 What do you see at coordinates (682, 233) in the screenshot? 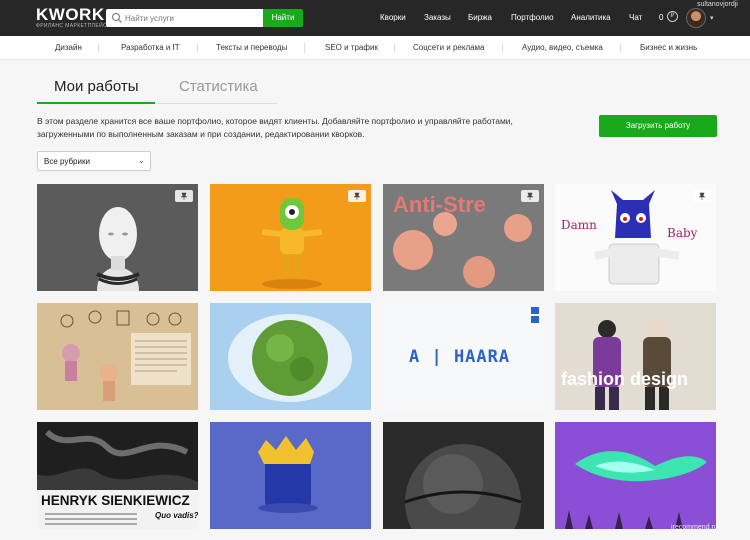
I see `card-text-baby: Baby` at bounding box center [682, 233].